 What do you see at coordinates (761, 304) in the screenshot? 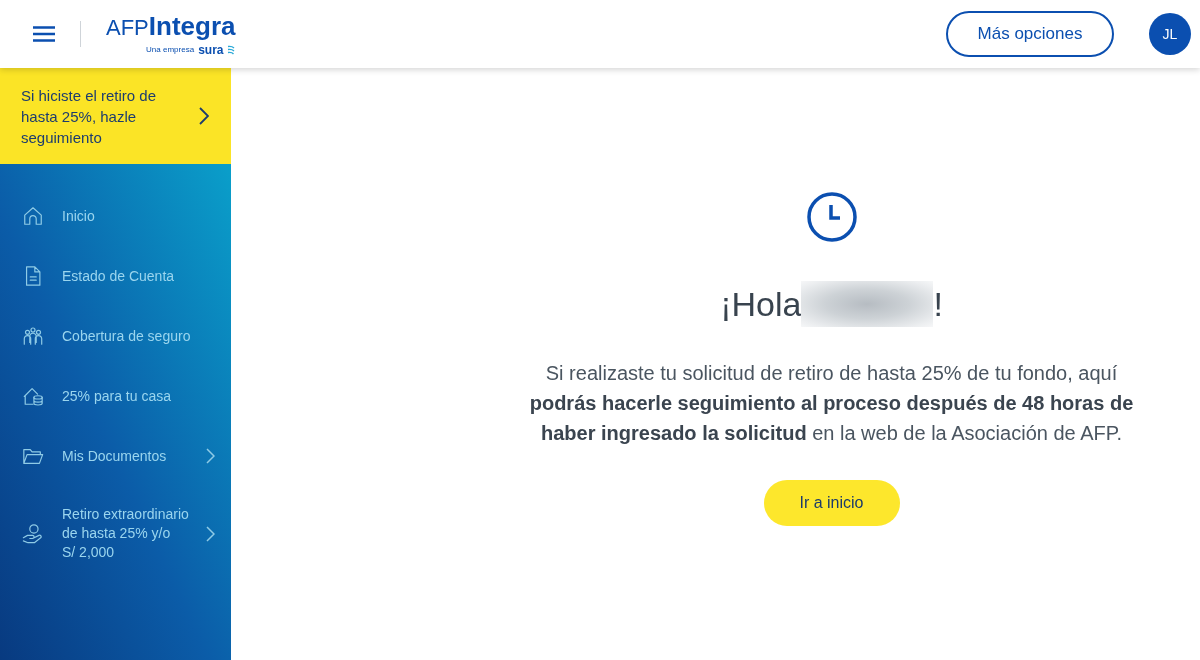
I see `greeting-text: ¡Hola` at bounding box center [761, 304].